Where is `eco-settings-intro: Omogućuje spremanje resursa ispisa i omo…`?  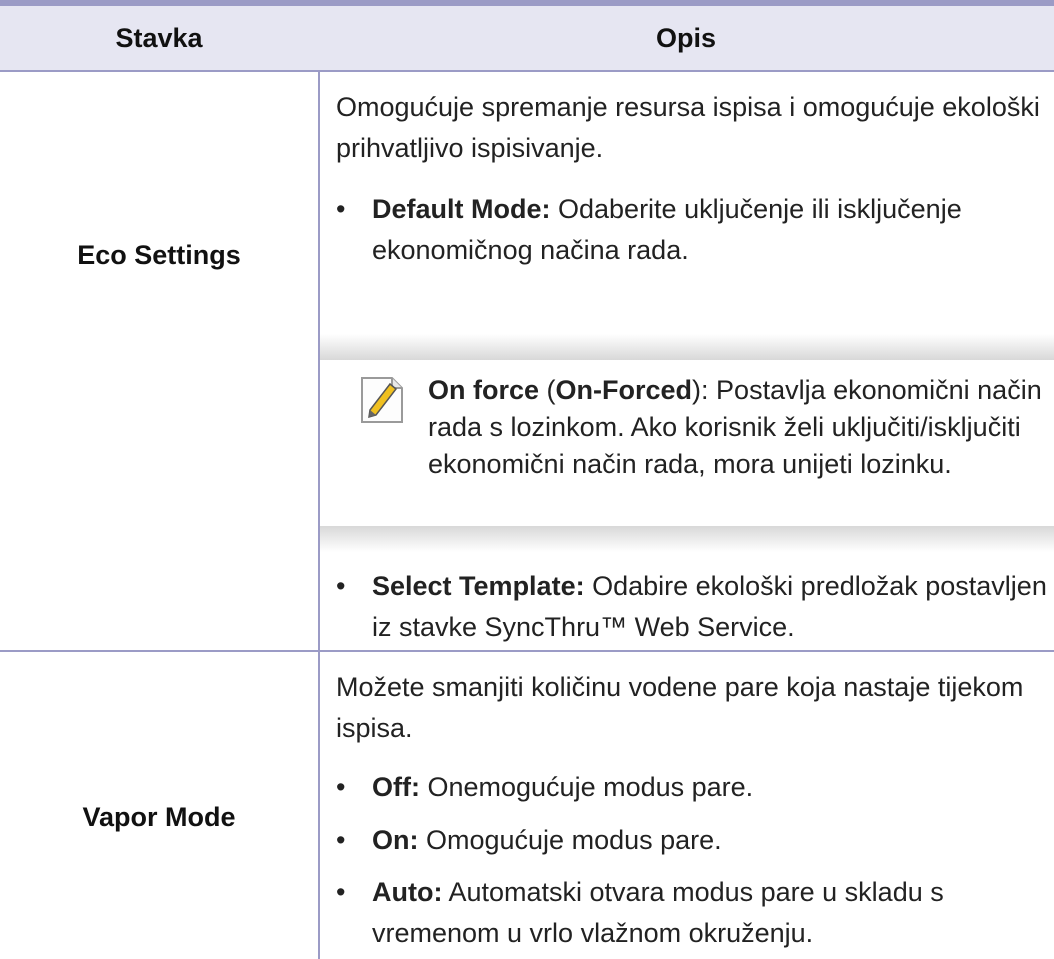
eco-settings-intro: Omogućuje spremanje resursa ispisa i omo… is located at coordinates (688, 127).